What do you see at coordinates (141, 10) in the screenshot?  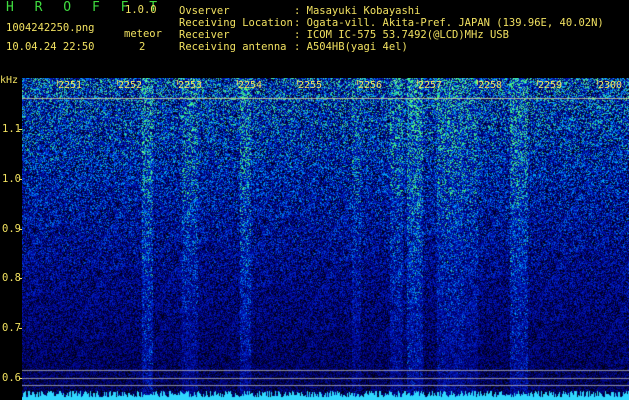 I see `version-label: 1.0.0` at bounding box center [141, 10].